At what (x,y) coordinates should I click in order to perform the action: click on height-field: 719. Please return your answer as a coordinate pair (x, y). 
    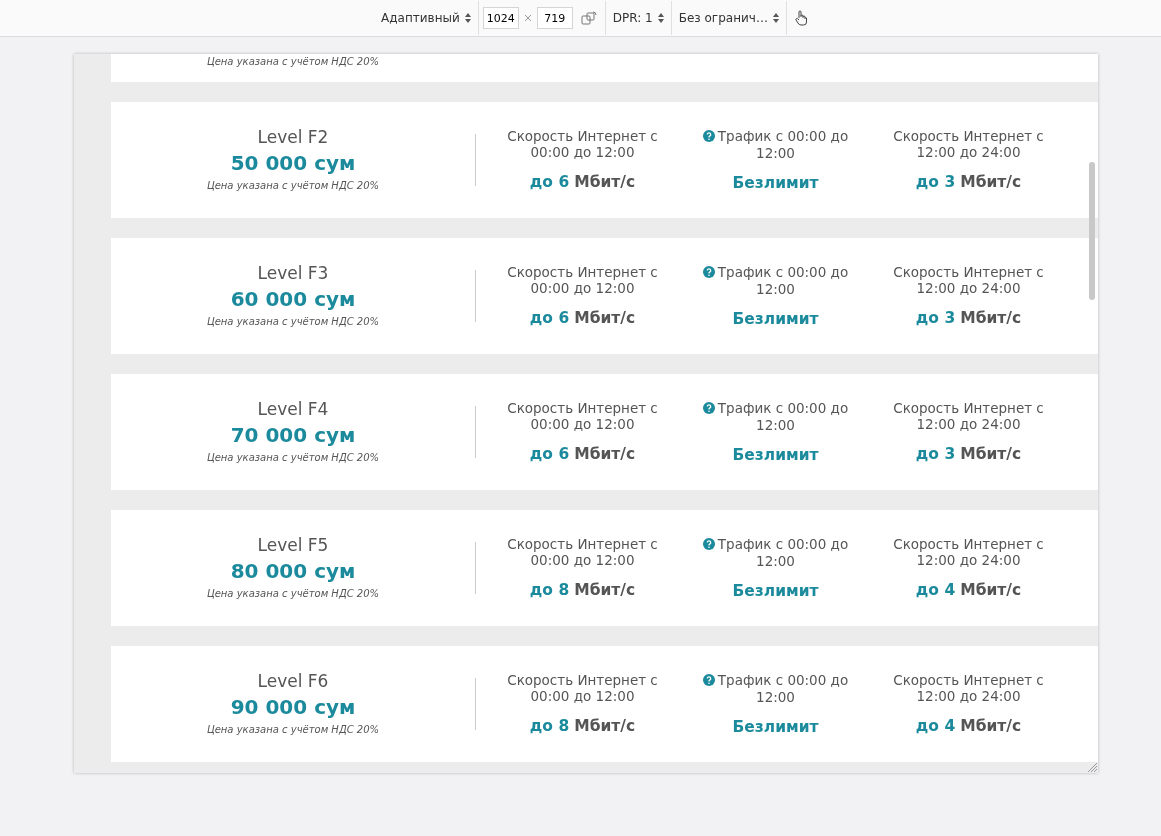
    Looking at the image, I should click on (554, 18).